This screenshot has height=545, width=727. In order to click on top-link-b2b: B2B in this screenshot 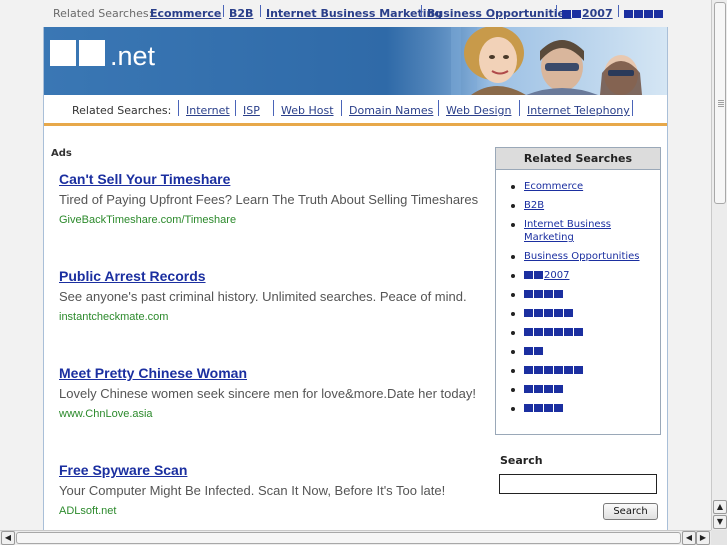, I will do `click(241, 13)`.